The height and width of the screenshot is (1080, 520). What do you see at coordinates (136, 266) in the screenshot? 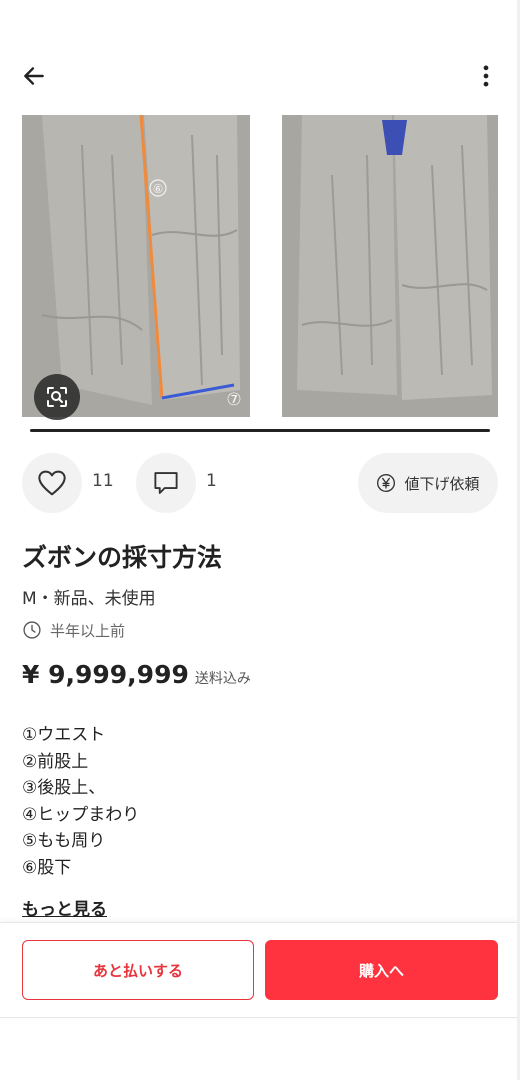
I see `product-photo-1: ⑥ ⑦` at bounding box center [136, 266].